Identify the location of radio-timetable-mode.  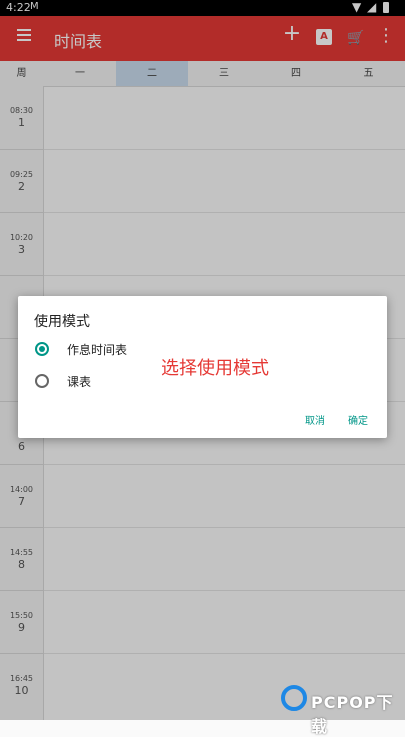
(42, 381).